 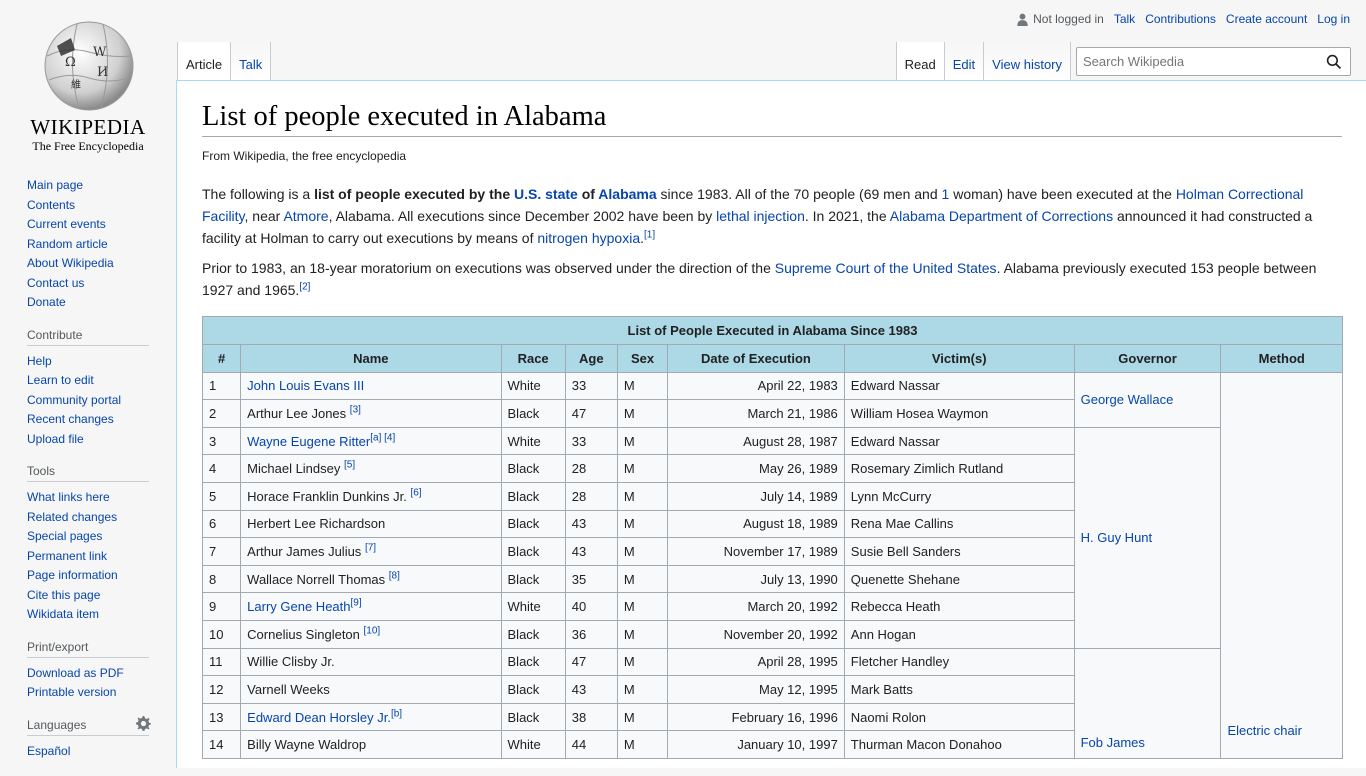 What do you see at coordinates (588, 238) in the screenshot?
I see `link-nitrogen-hypoxia: nitrogen hypoxia` at bounding box center [588, 238].